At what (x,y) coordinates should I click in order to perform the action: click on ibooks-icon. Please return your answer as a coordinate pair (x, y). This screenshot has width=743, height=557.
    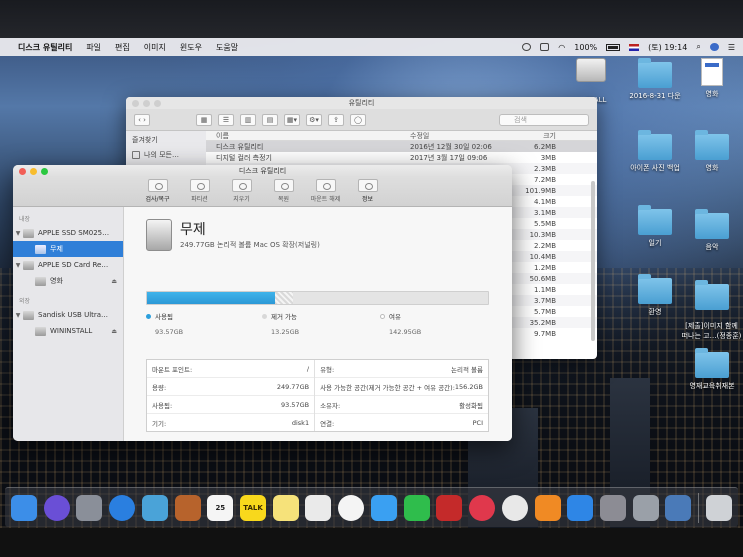
    Looking at the image, I should click on (547, 507).